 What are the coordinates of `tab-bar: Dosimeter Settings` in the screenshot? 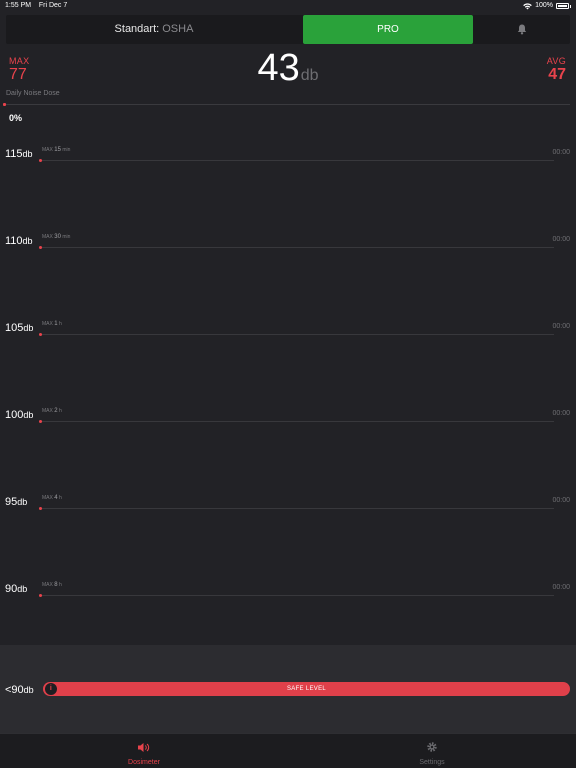 It's located at (288, 750).